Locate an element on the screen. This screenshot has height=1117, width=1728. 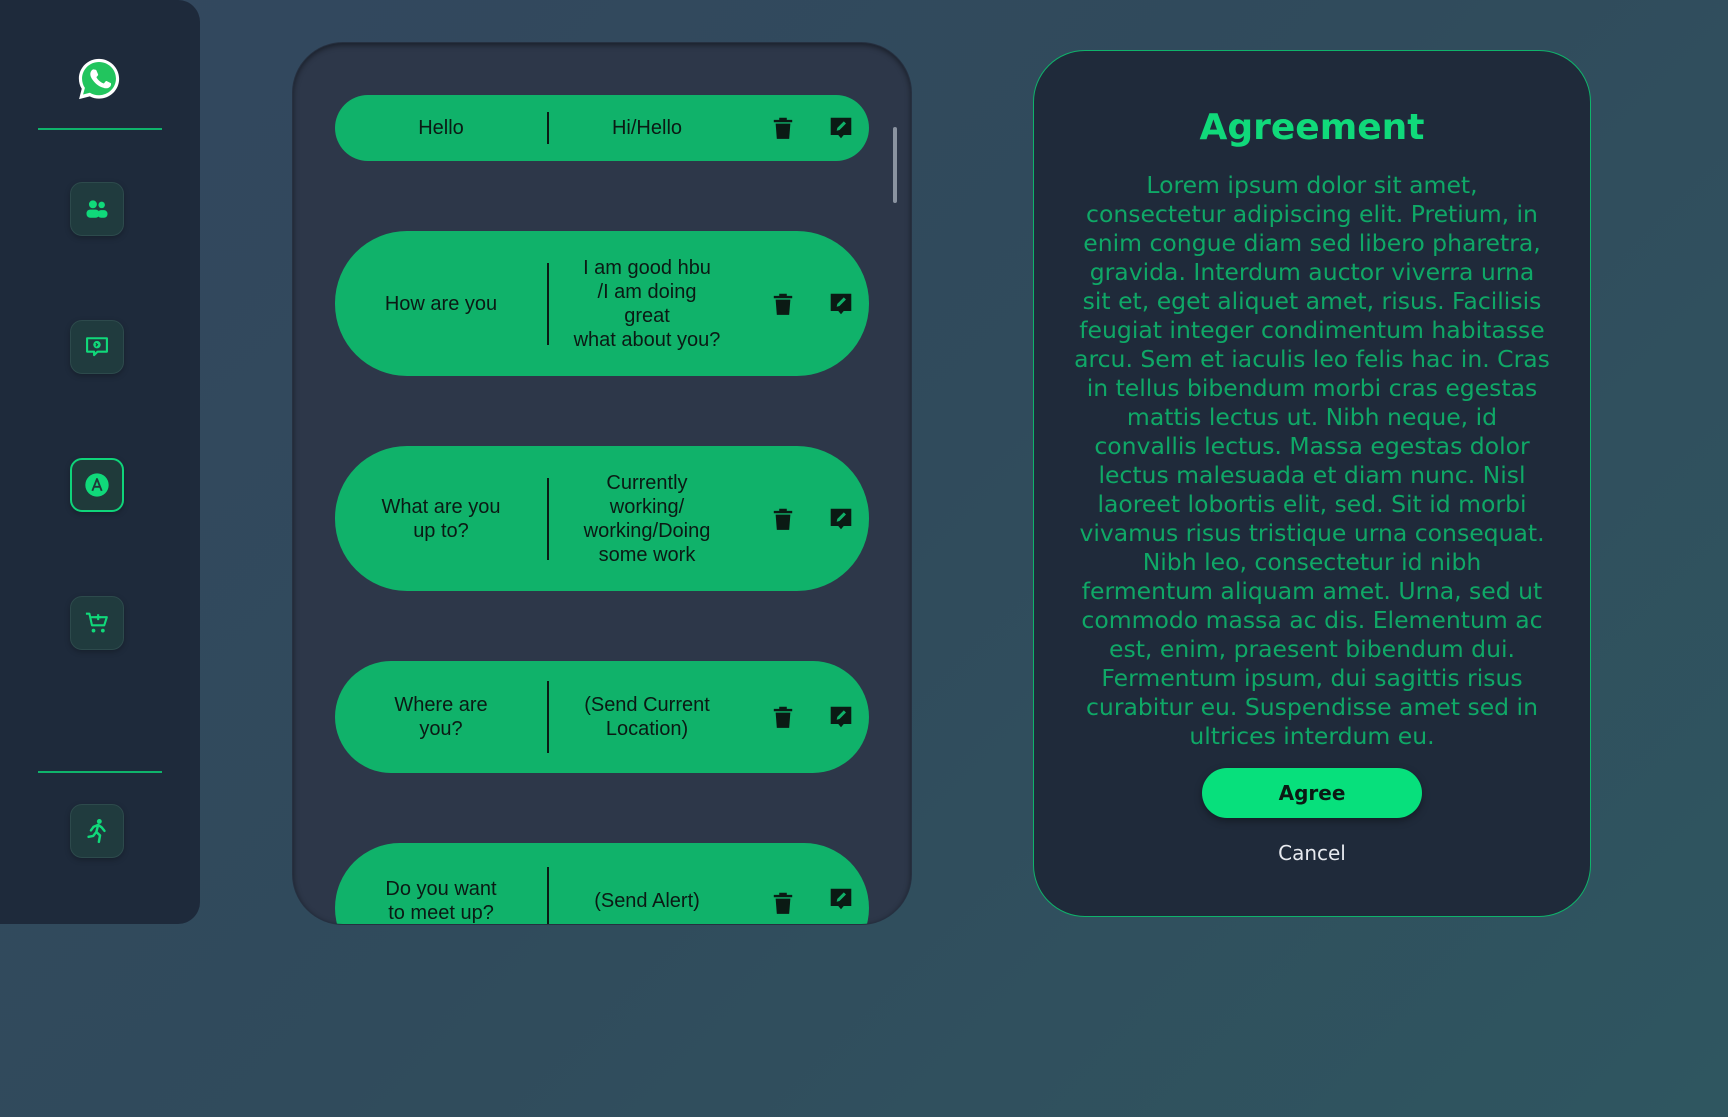
faq-row: Where are you? (Send Current Location) is located at coordinates (602, 717).